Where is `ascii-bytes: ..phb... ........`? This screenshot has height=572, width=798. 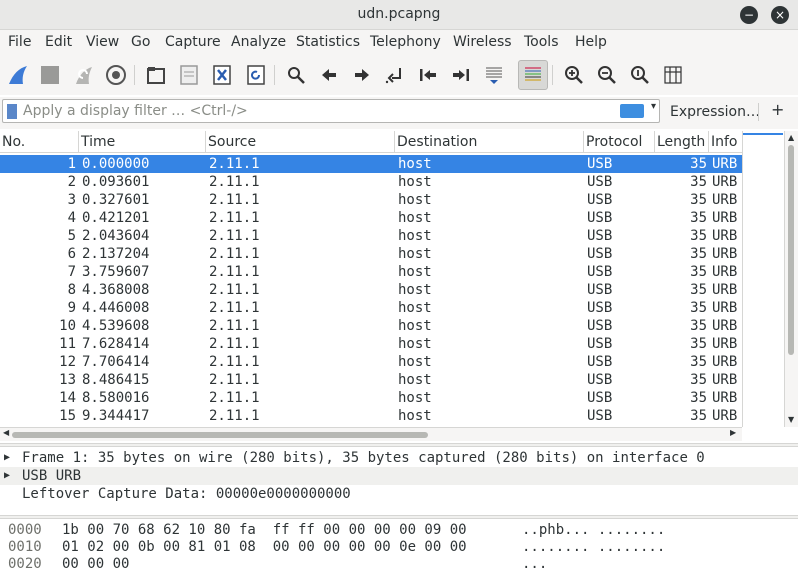
ascii-bytes: ..phb... ........ is located at coordinates (593, 530).